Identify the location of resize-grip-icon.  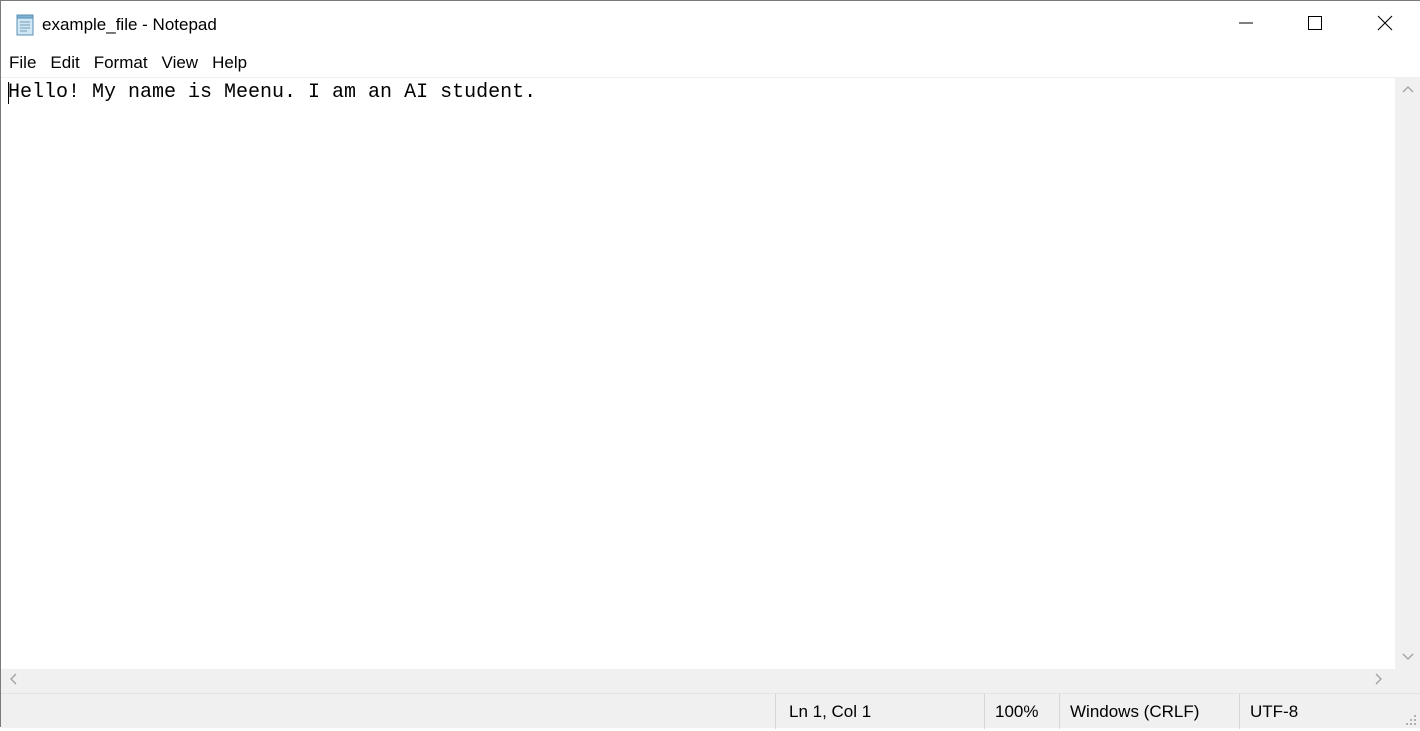
(1411, 719).